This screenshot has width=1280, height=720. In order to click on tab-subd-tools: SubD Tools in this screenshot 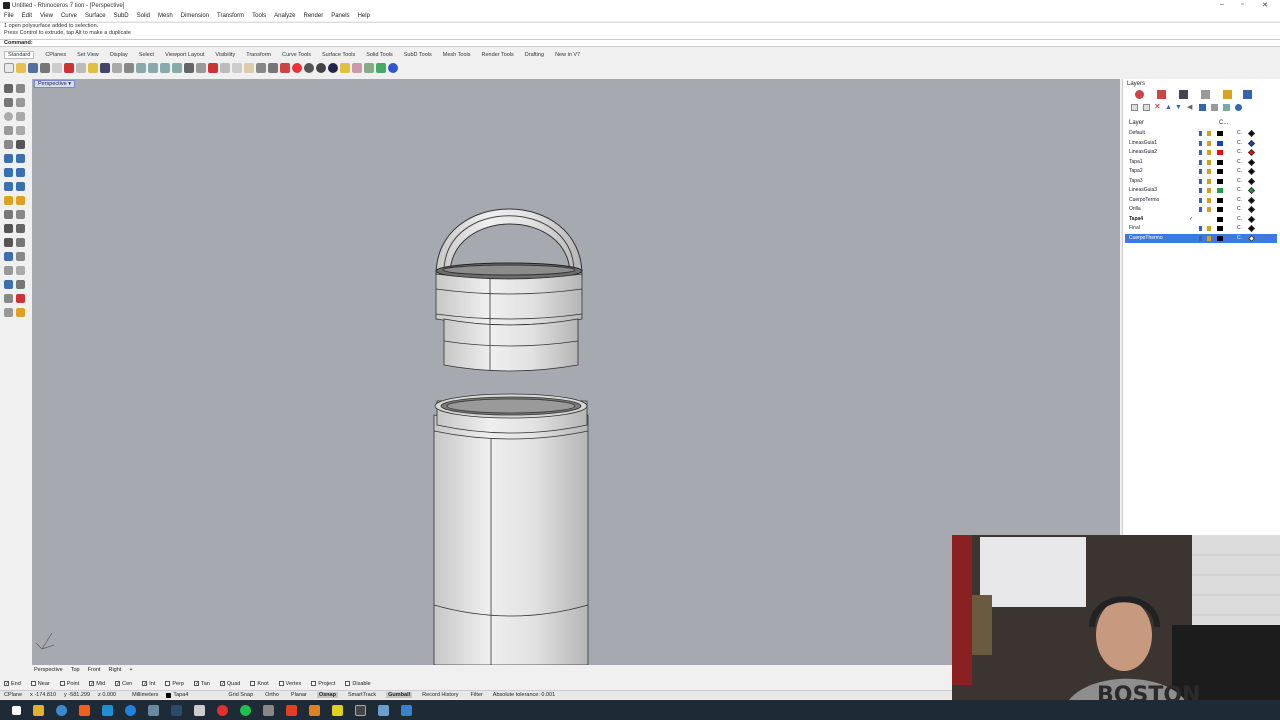, I will do `click(418, 55)`.